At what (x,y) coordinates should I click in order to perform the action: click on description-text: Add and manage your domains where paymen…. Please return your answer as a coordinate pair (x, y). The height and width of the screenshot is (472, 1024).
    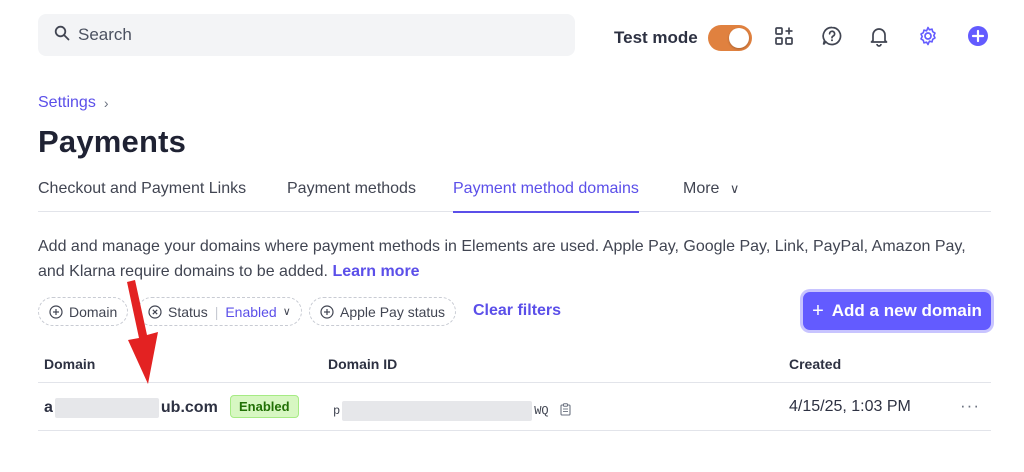
    Looking at the image, I should click on (502, 259).